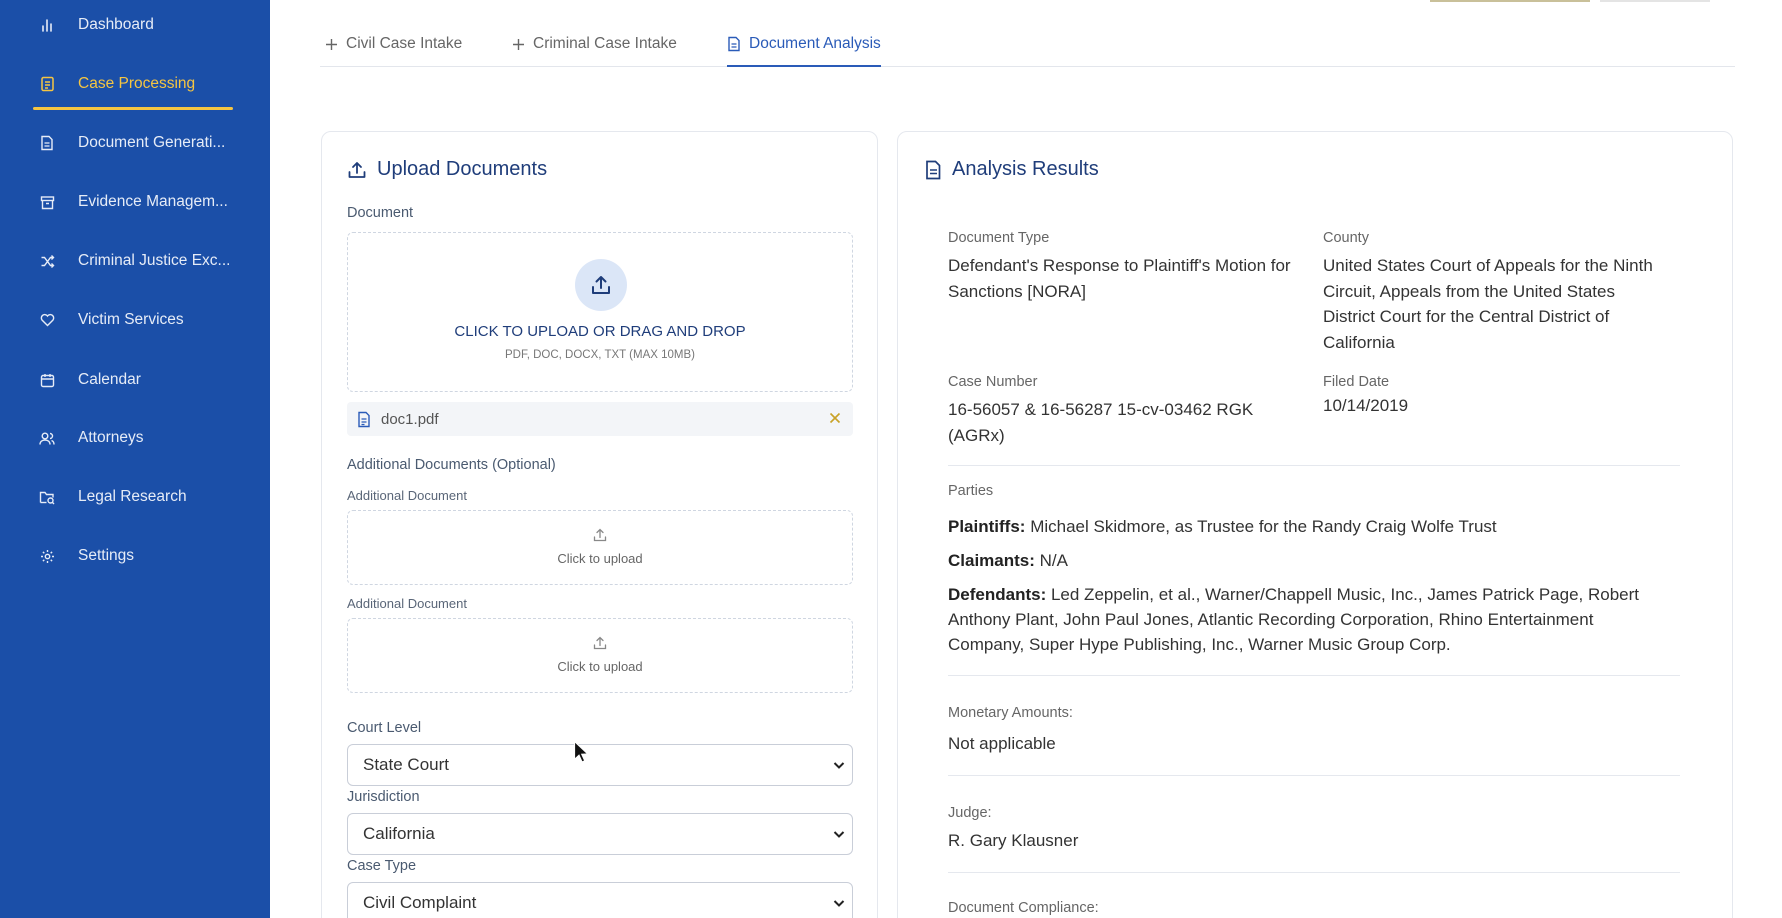  I want to click on tab-document-analysis: Document Analysis, so click(804, 44).